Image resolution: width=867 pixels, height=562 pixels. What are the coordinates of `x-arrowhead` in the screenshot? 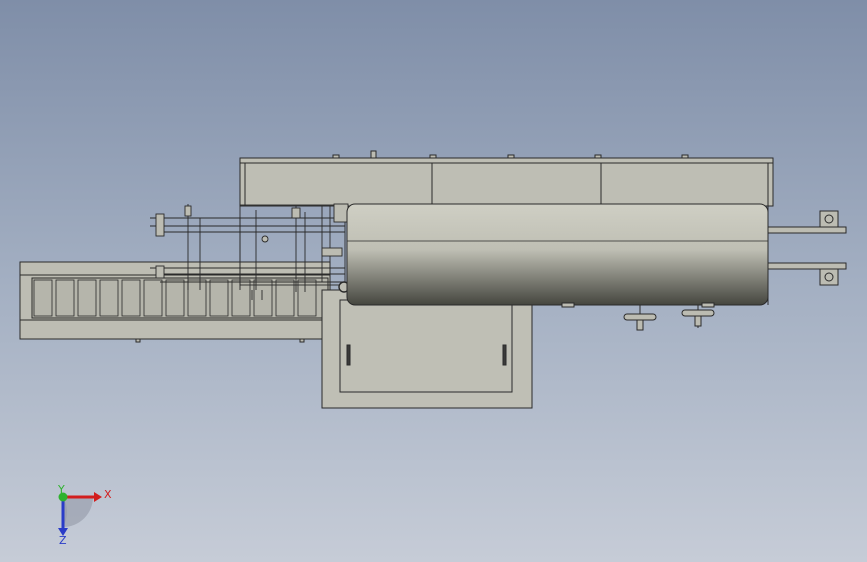 It's located at (98, 497).